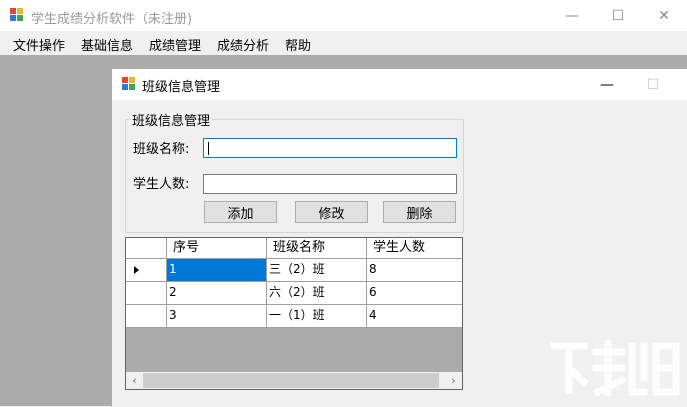  I want to click on column-header-class-name: 班级名称, so click(317, 248).